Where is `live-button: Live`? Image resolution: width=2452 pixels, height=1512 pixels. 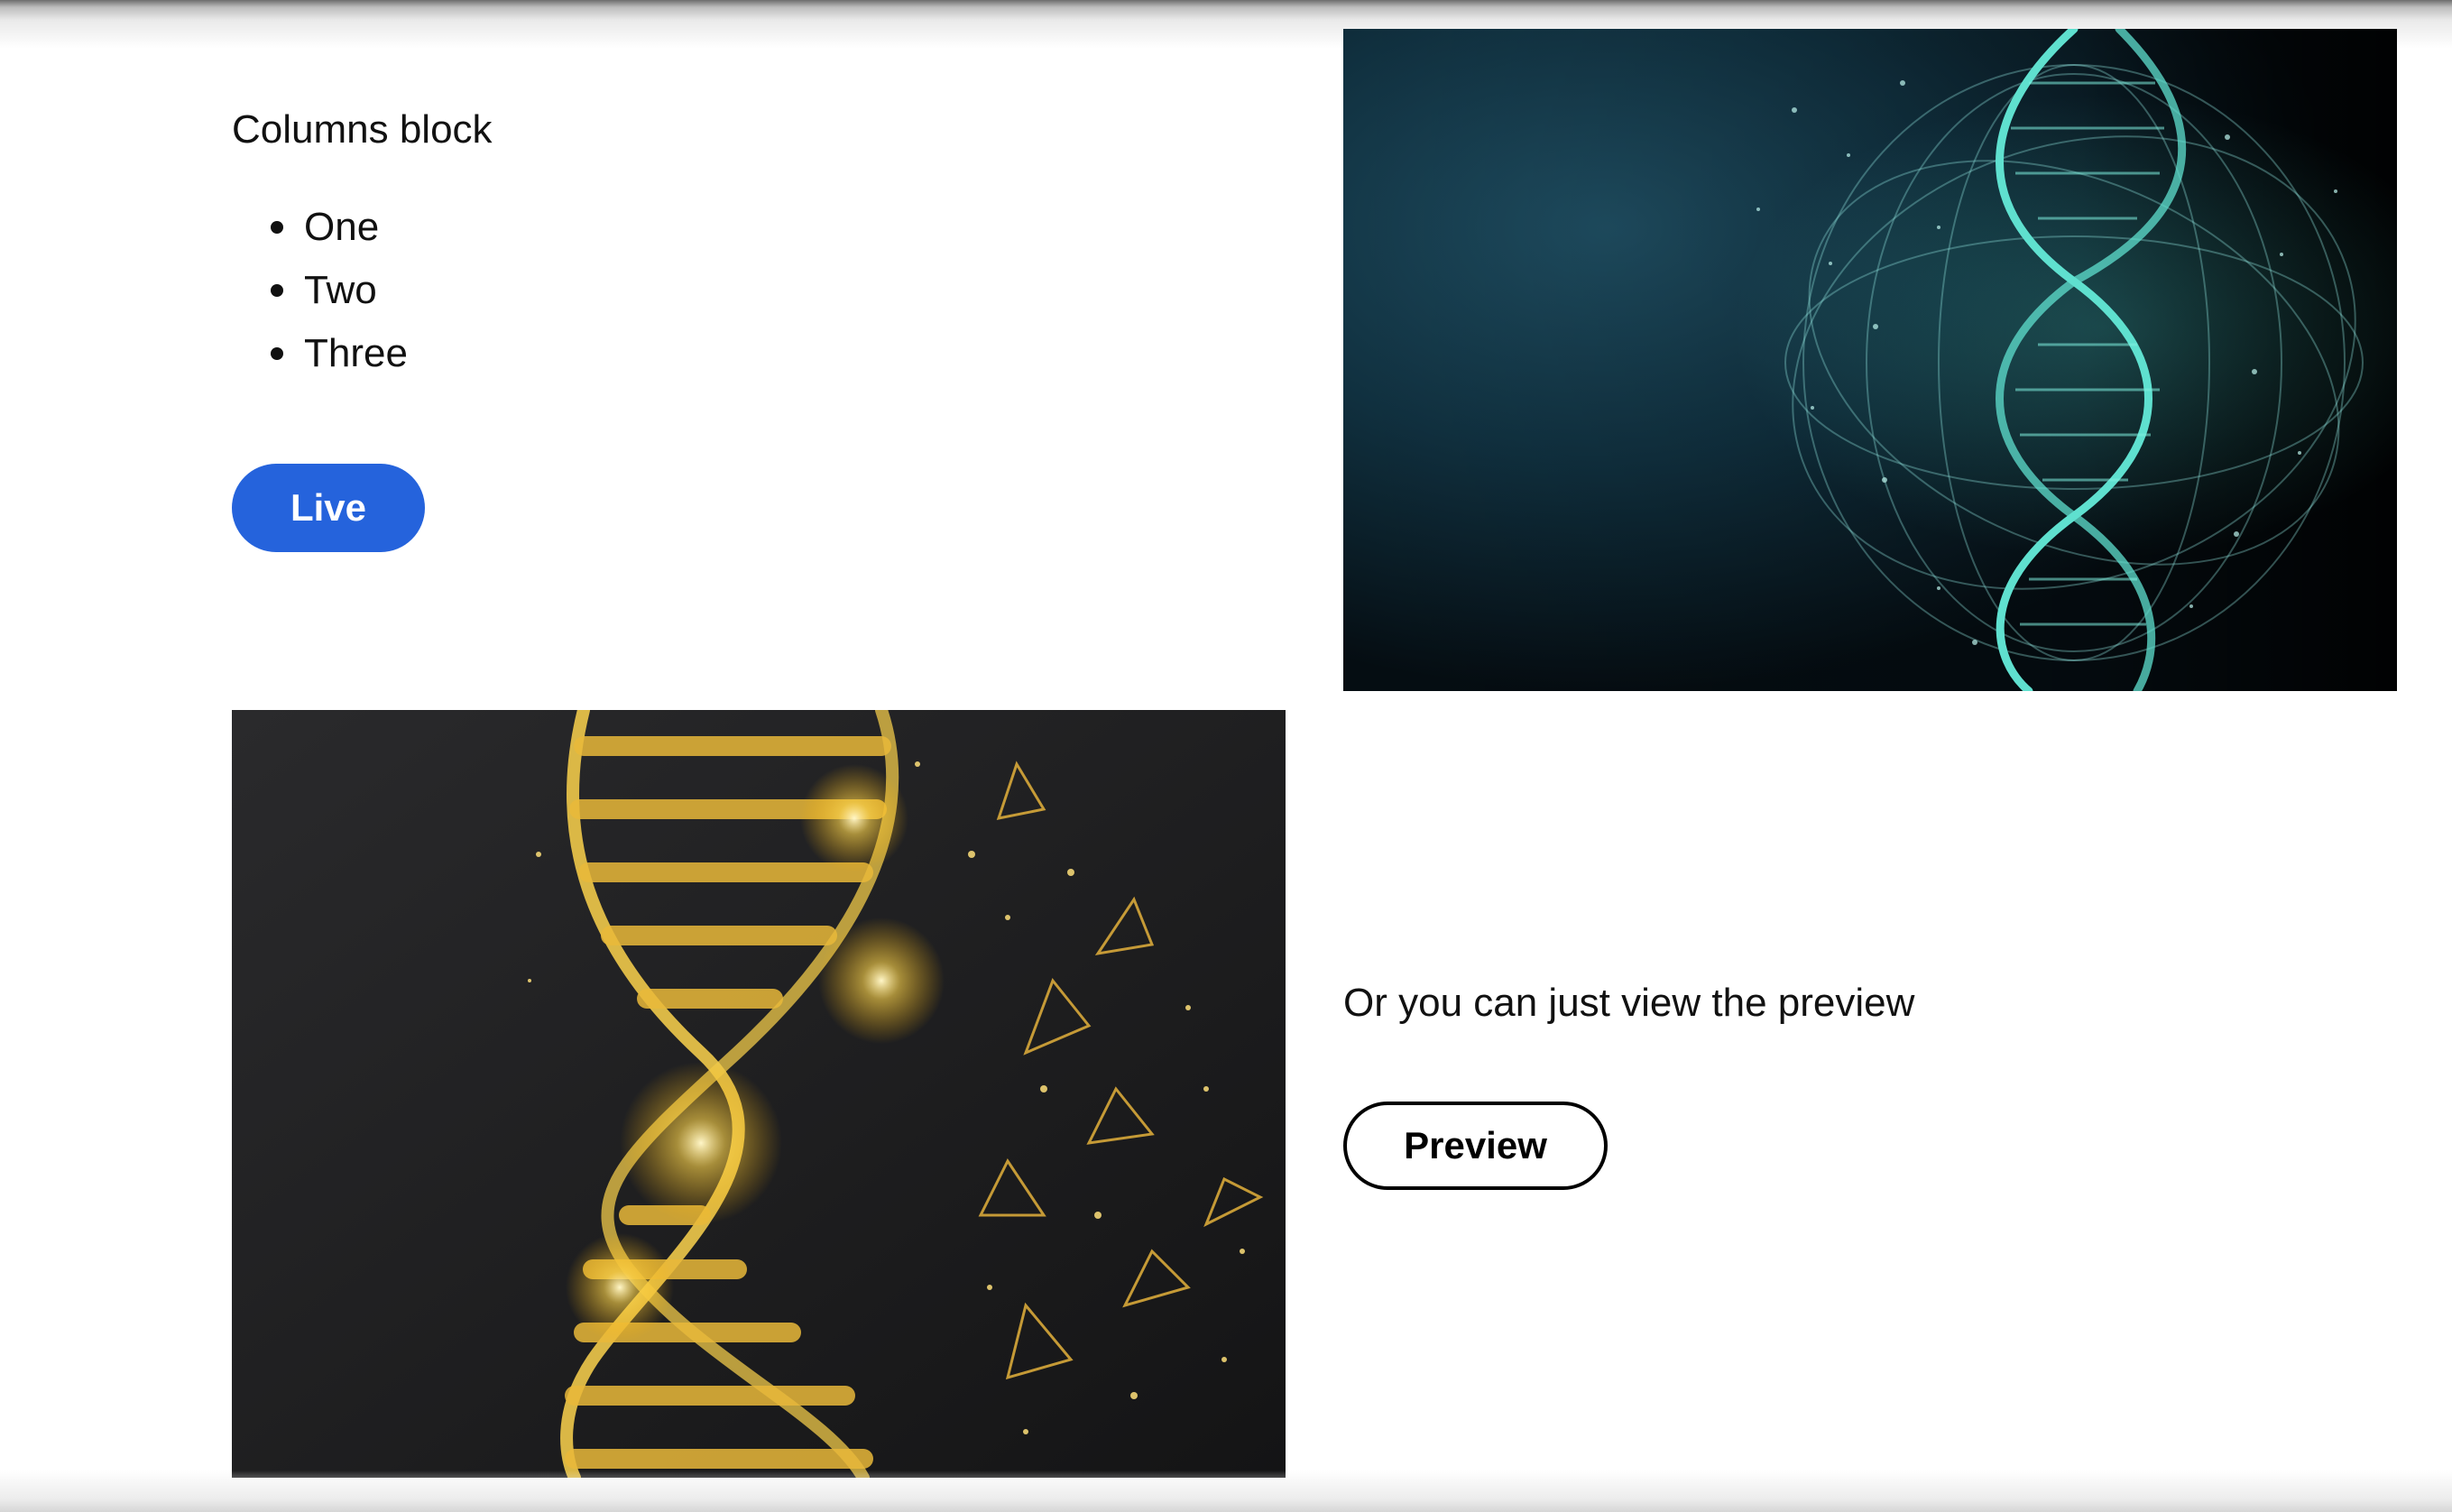
live-button: Live is located at coordinates (328, 508).